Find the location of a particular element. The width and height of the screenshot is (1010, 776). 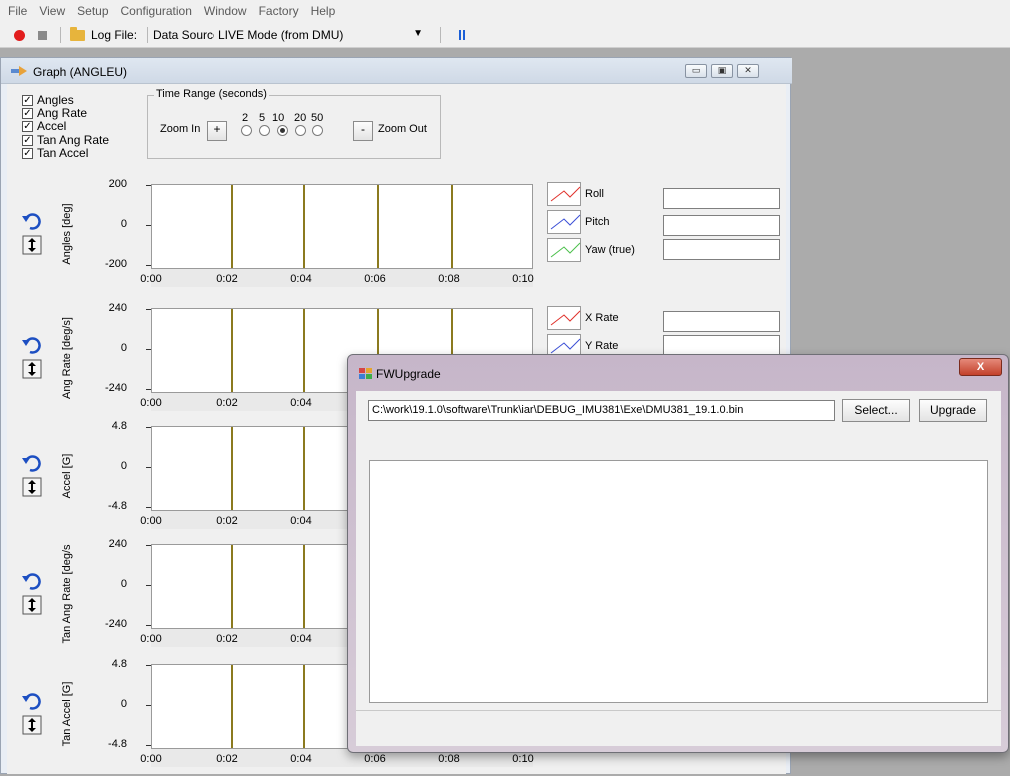

menu-window: Window is located at coordinates (225, 11).